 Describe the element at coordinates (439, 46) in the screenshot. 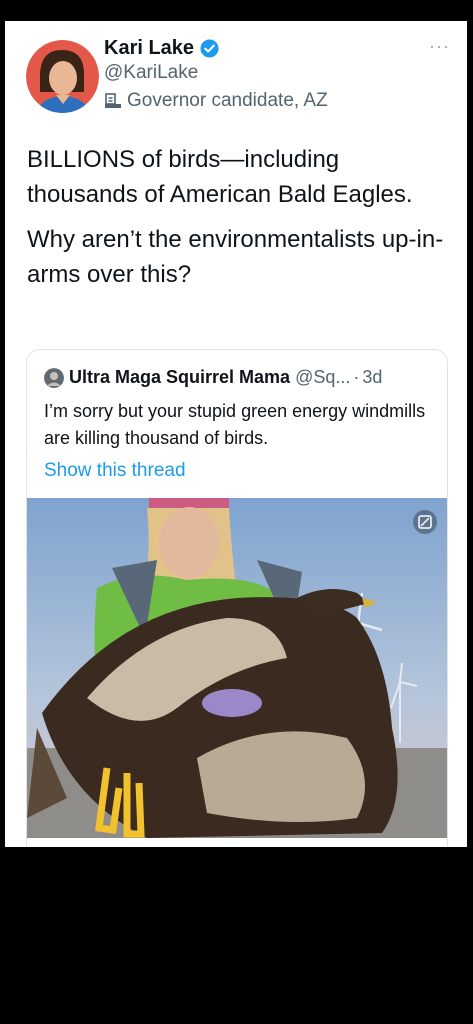

I see `more-options-icon: ···` at that location.